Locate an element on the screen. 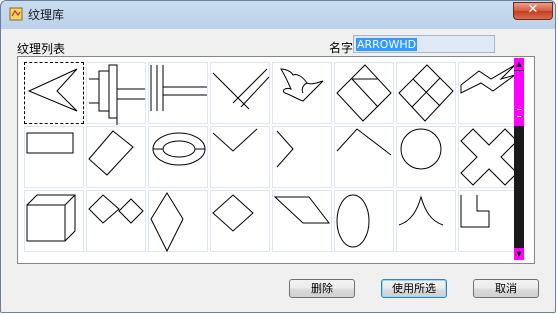  double-diamond-icon is located at coordinates (116, 209).